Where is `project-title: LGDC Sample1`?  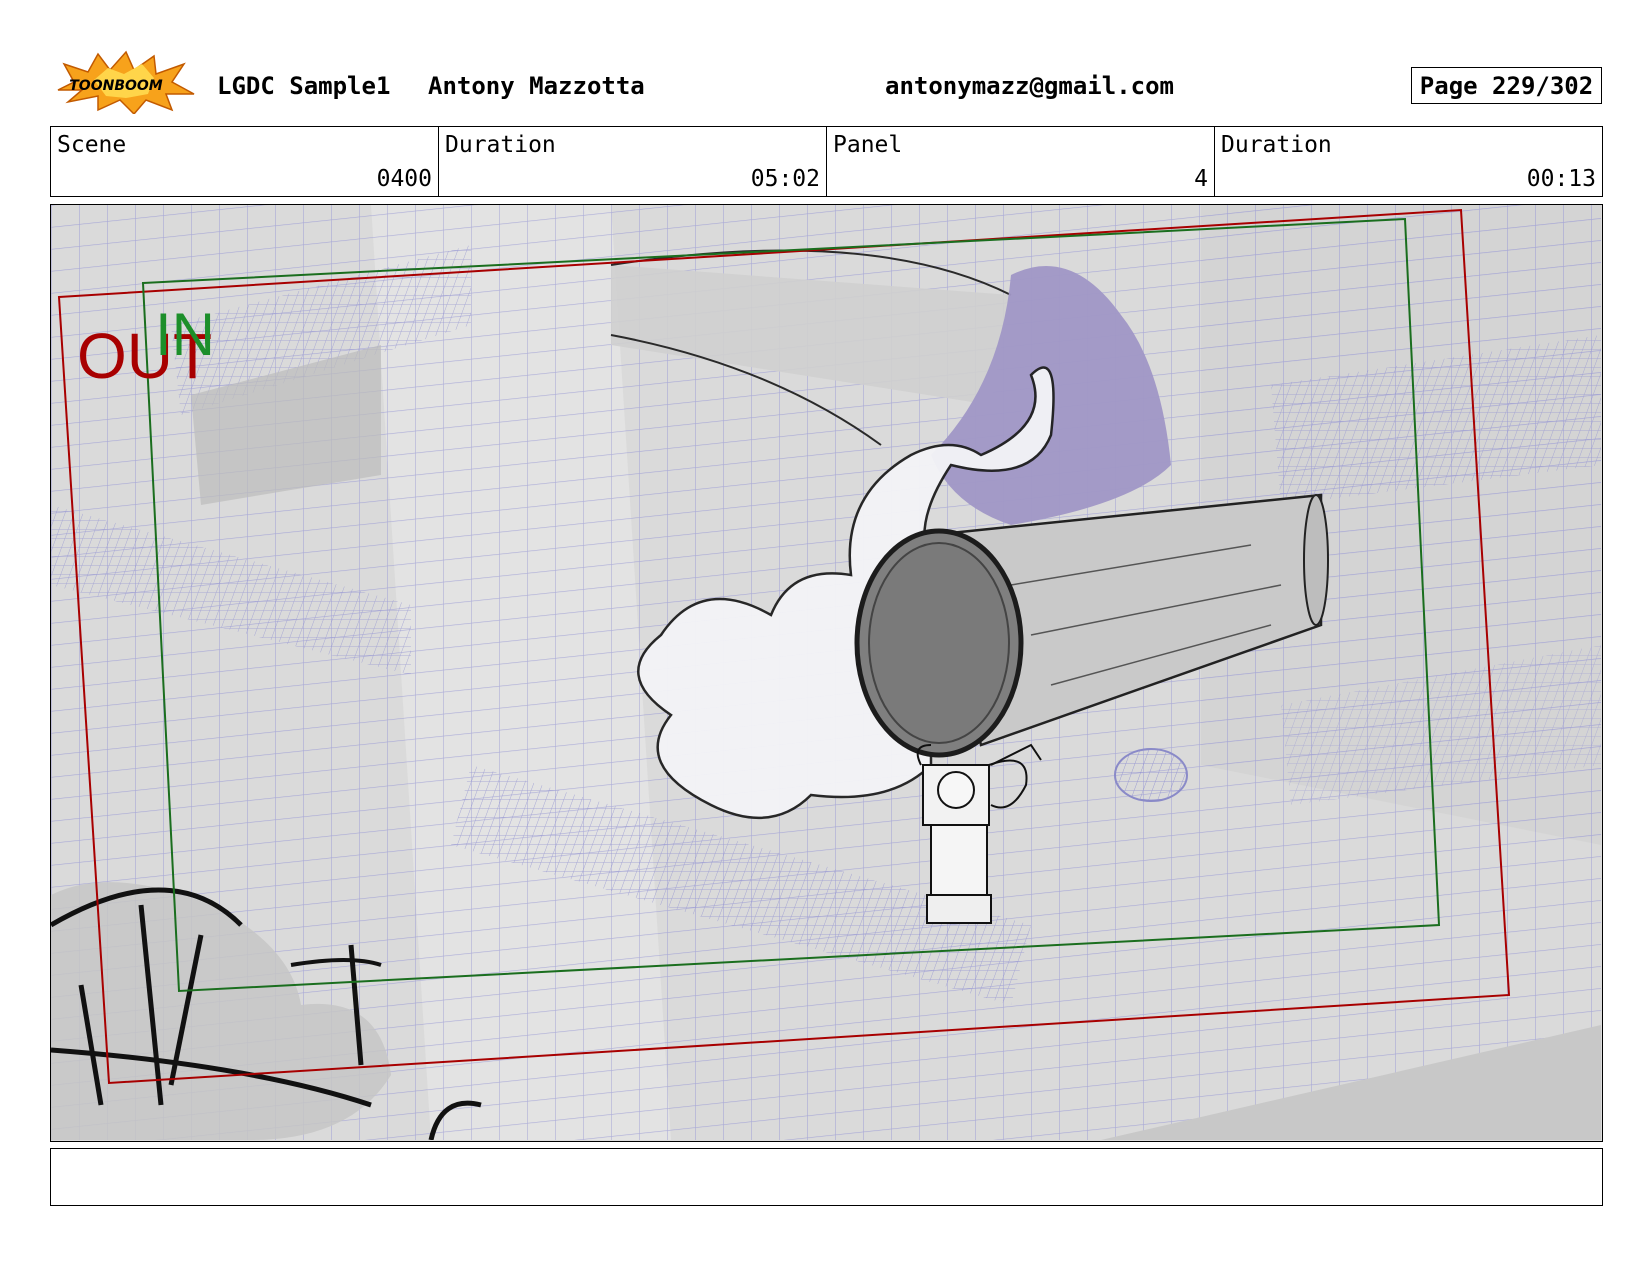
project-title: LGDC Sample1 is located at coordinates (304, 86).